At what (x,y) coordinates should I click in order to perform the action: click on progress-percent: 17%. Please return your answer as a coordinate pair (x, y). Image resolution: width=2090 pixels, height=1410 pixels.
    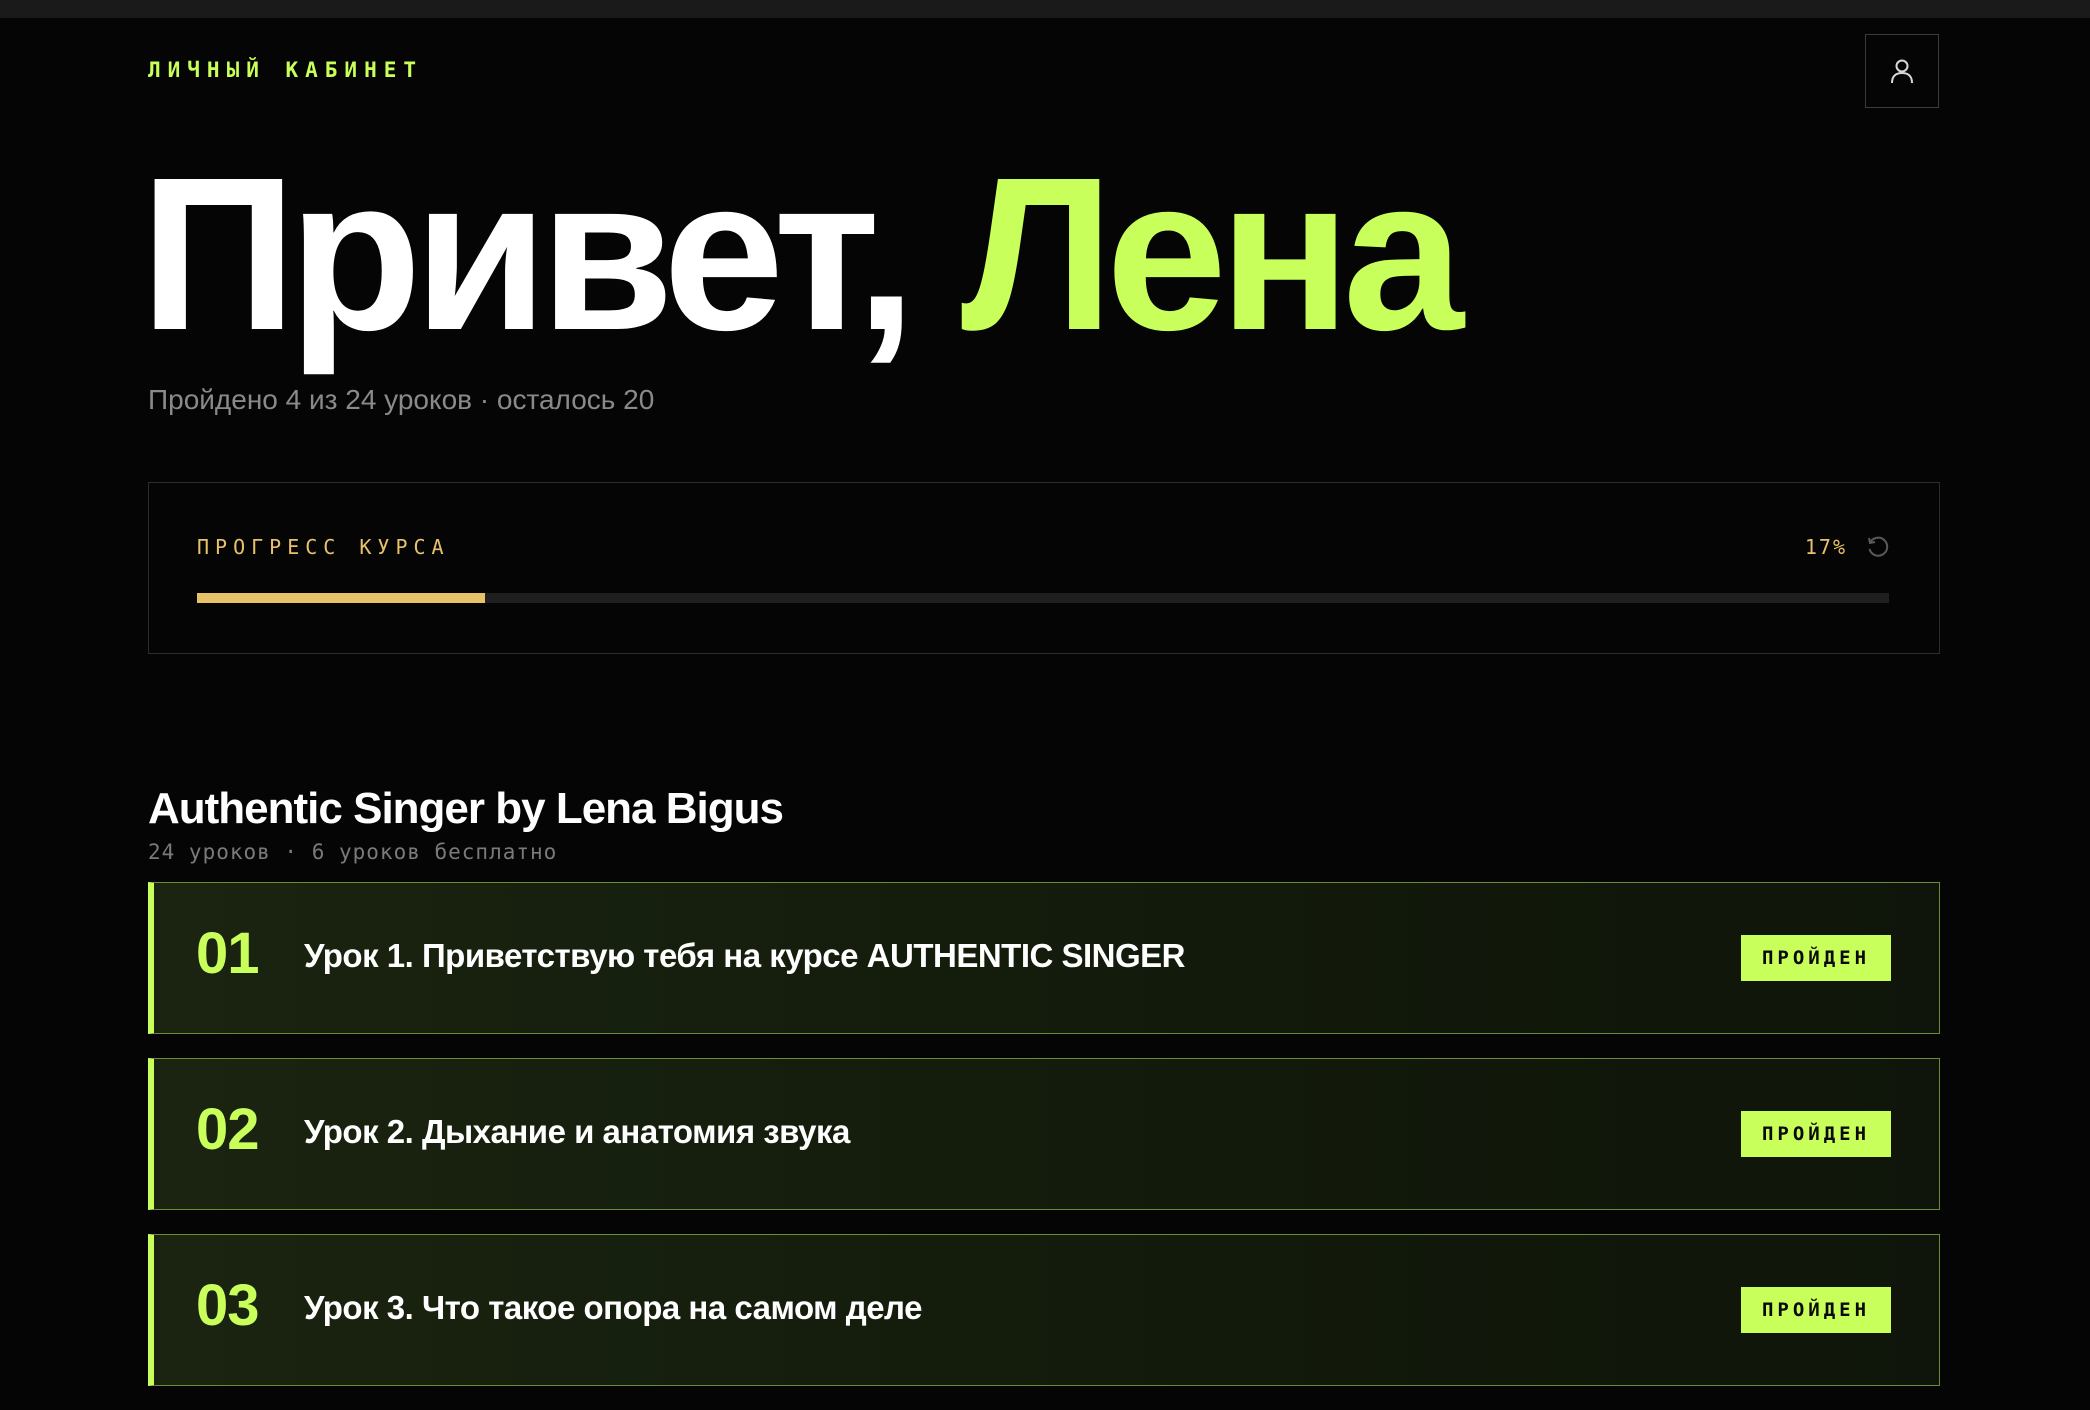
    Looking at the image, I should click on (1825, 547).